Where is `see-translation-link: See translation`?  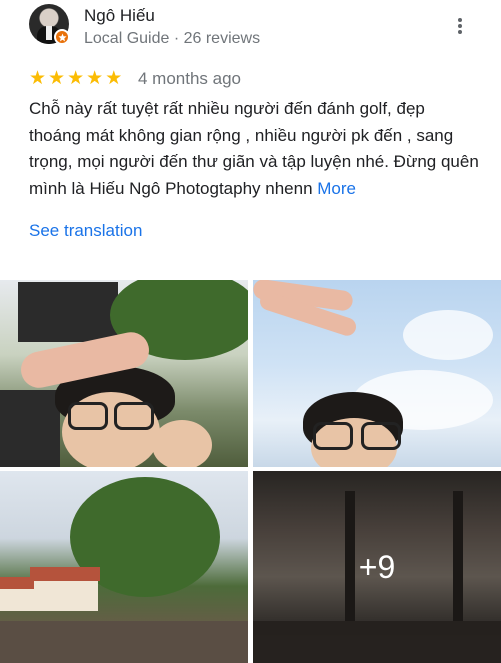 see-translation-link: See translation is located at coordinates (85, 231).